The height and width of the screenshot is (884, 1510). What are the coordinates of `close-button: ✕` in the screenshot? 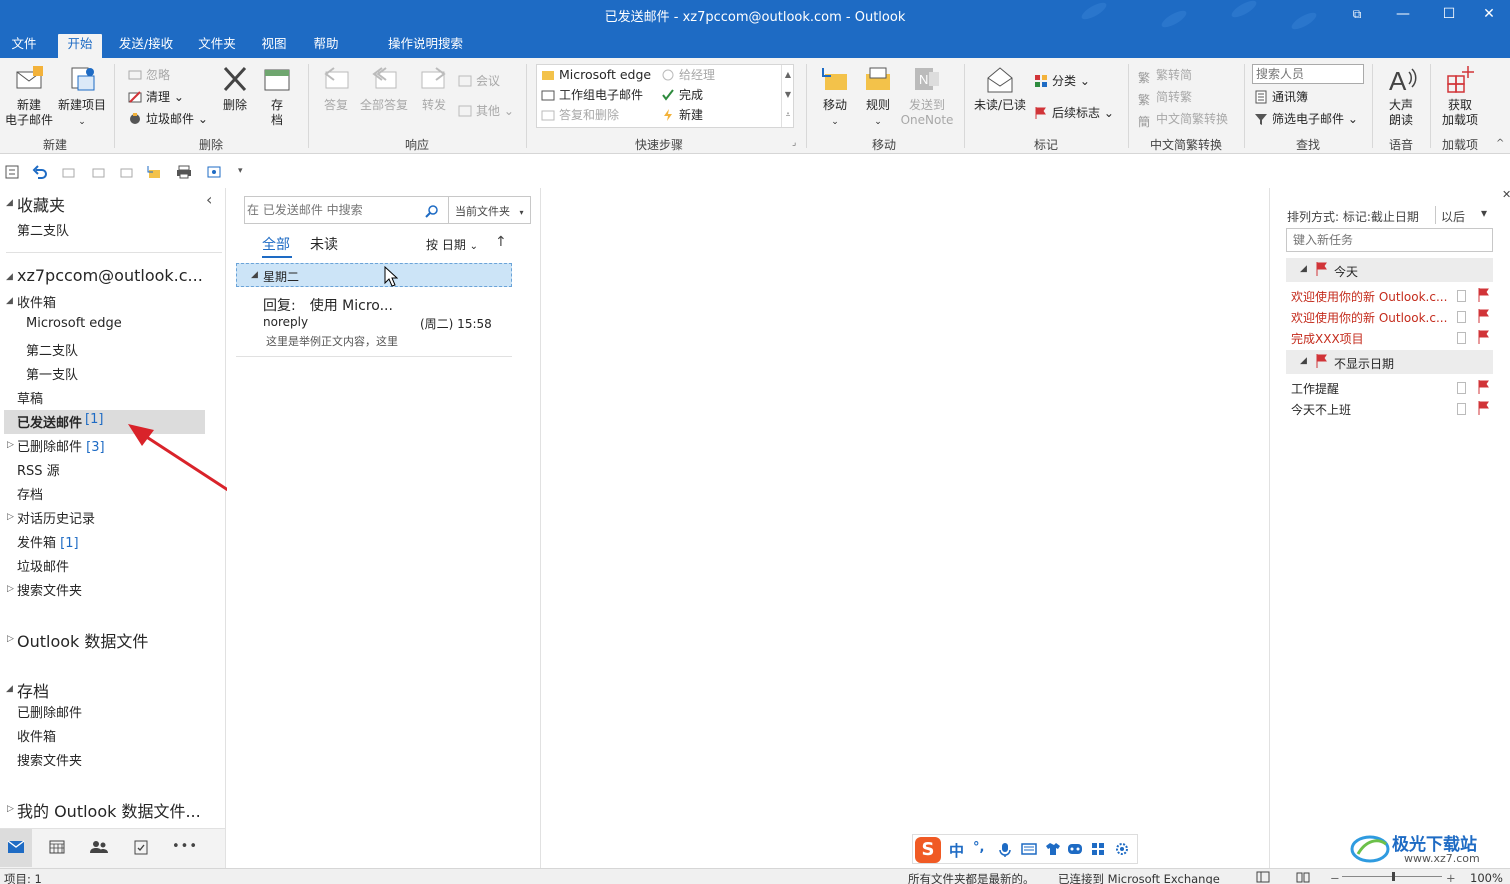 It's located at (1488, 15).